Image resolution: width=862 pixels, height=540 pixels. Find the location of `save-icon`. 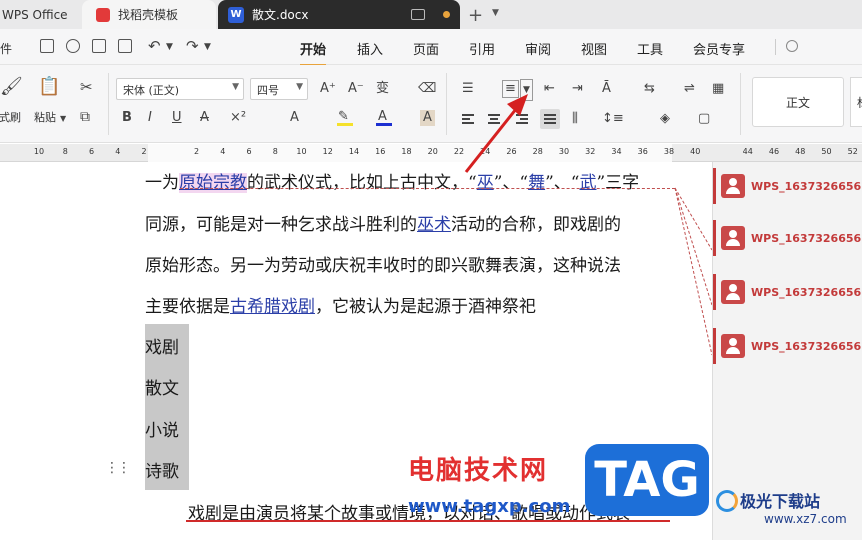

save-icon is located at coordinates (47, 46).